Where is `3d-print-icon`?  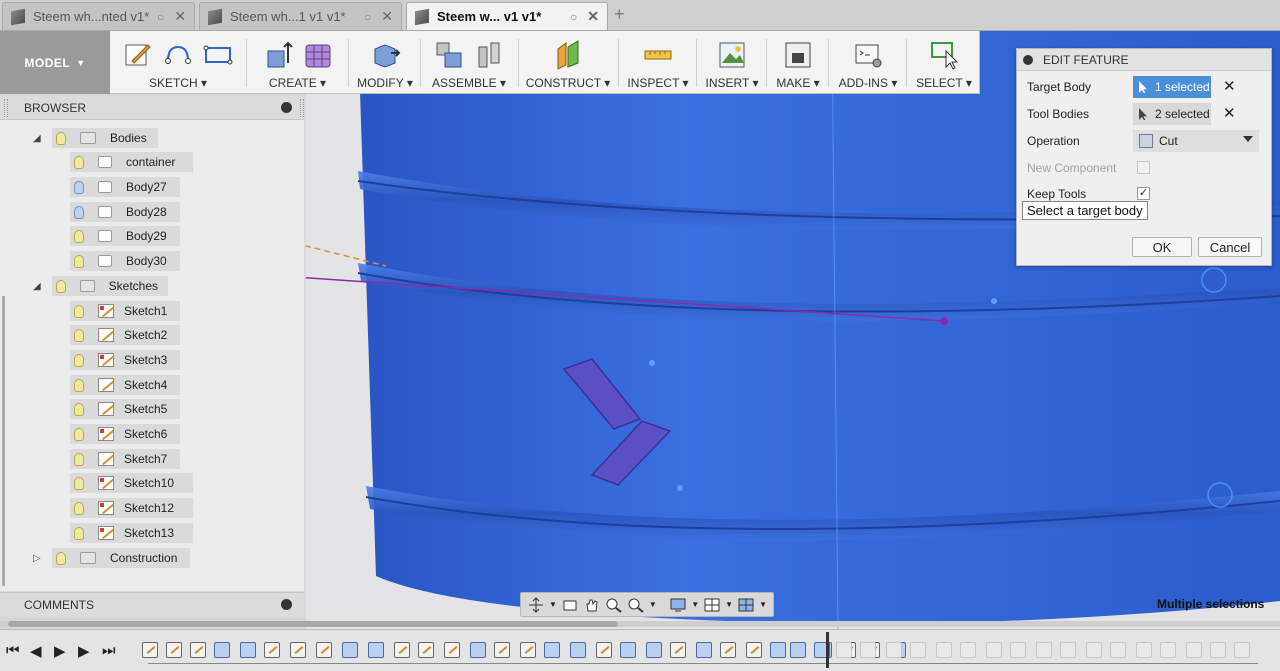
3d-print-icon is located at coordinates (798, 55).